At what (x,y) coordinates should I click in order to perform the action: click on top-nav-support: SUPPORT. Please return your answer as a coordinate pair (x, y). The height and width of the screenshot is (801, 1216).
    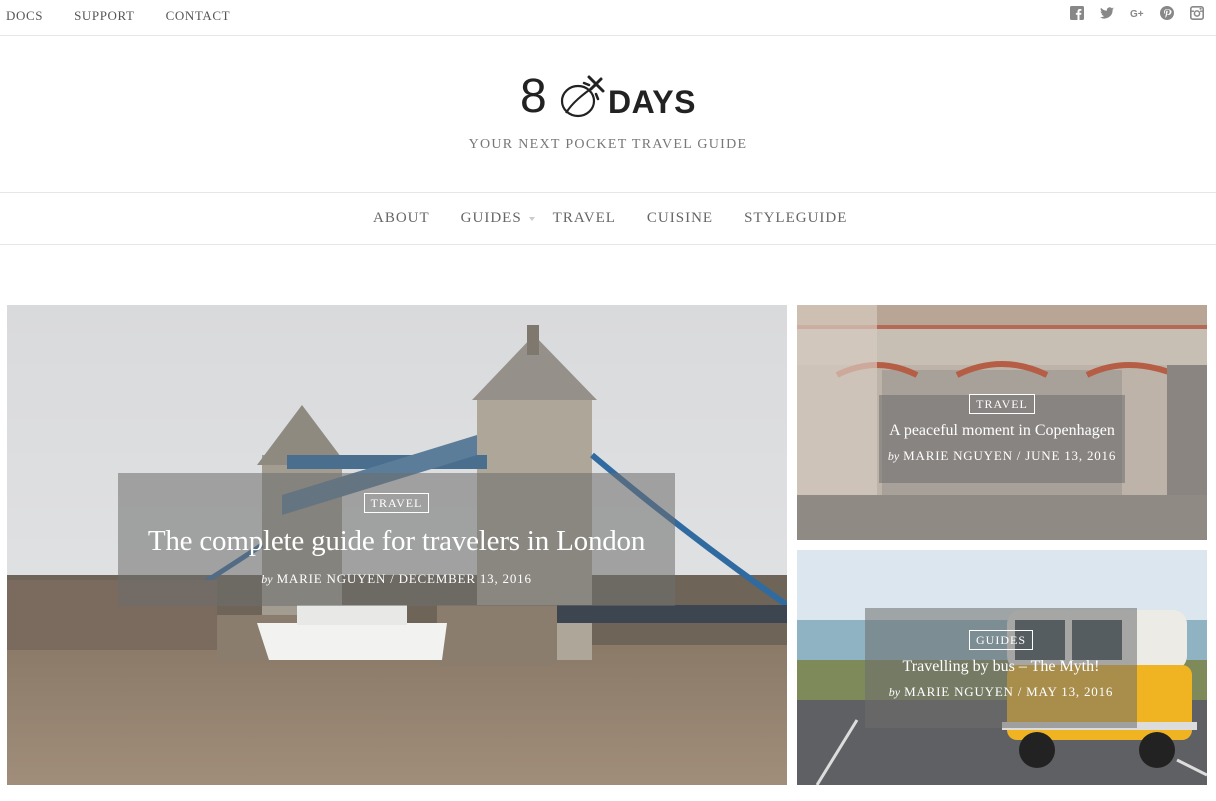
    Looking at the image, I should click on (104, 16).